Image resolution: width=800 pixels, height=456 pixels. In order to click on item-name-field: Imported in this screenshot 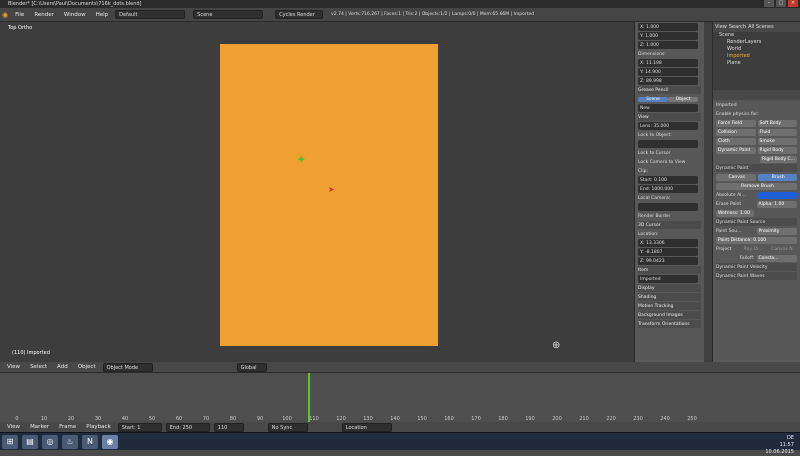, I will do `click(668, 279)`.